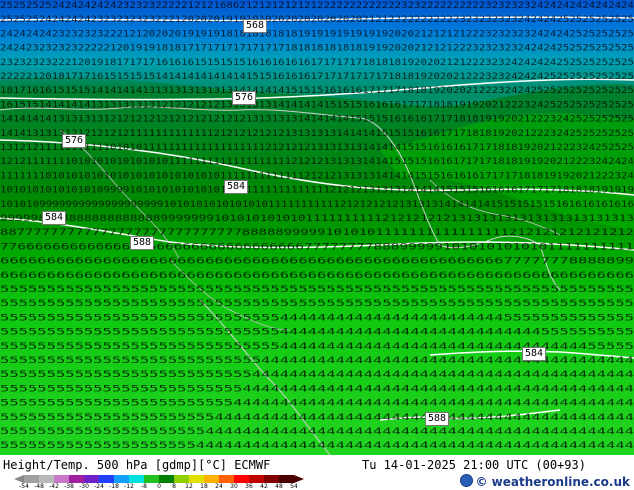 This screenshot has width=634, height=490. I want to click on colorbar-tick-label: 54, so click(294, 486).